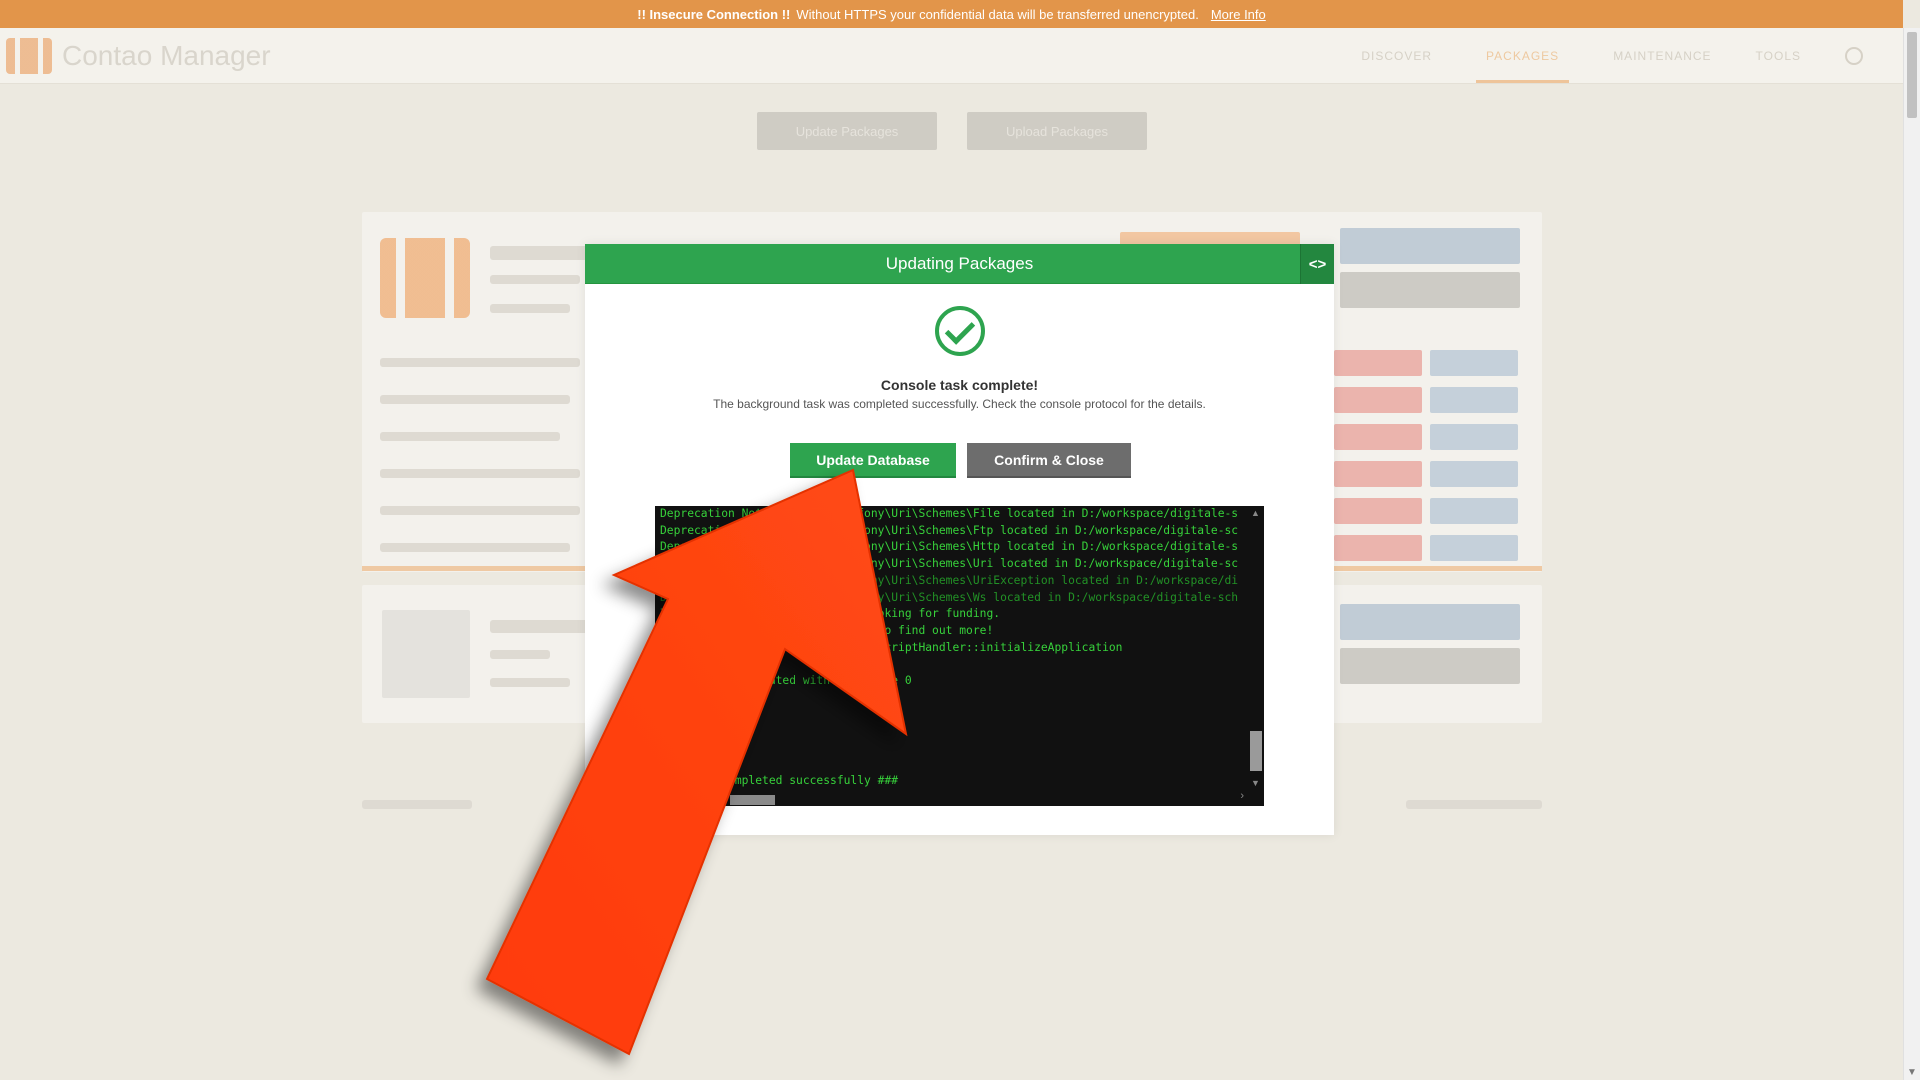  I want to click on code-icon: <>, so click(1317, 264).